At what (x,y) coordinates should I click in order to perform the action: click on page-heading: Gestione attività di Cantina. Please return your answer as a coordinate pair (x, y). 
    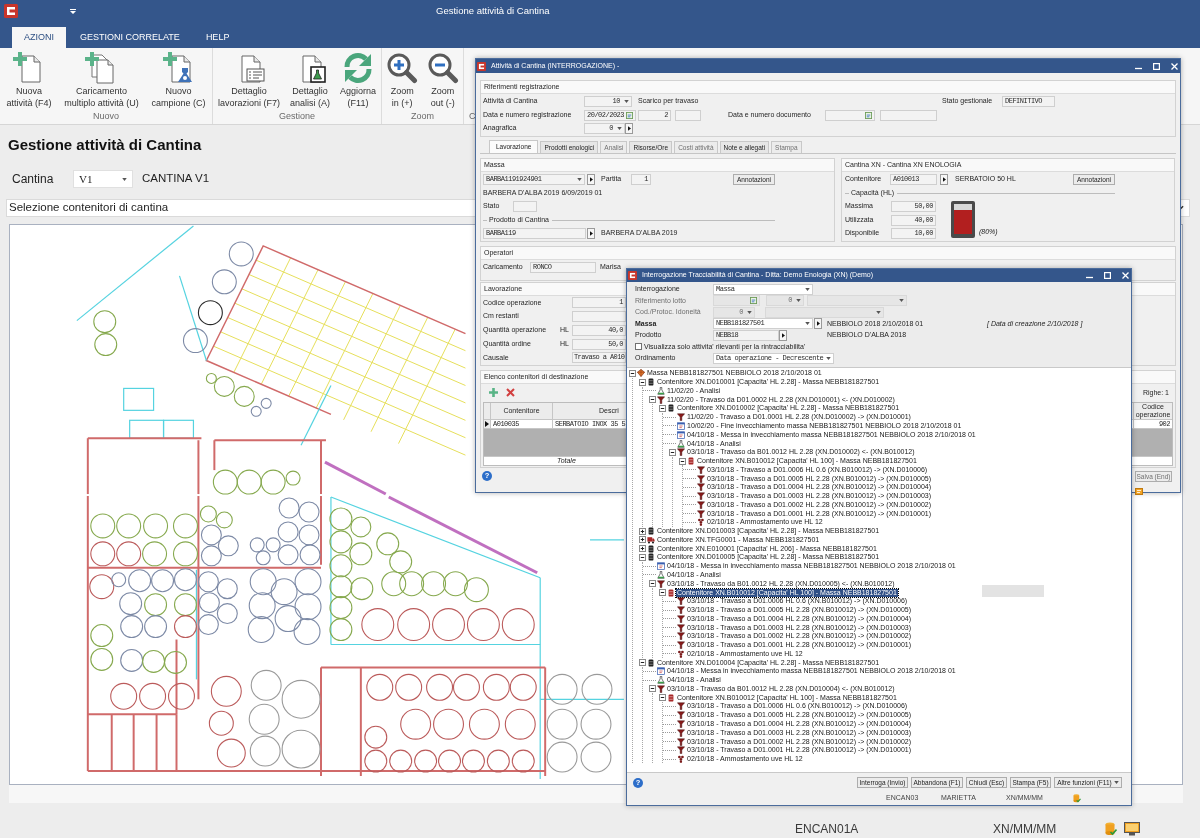
    Looking at the image, I should click on (105, 145).